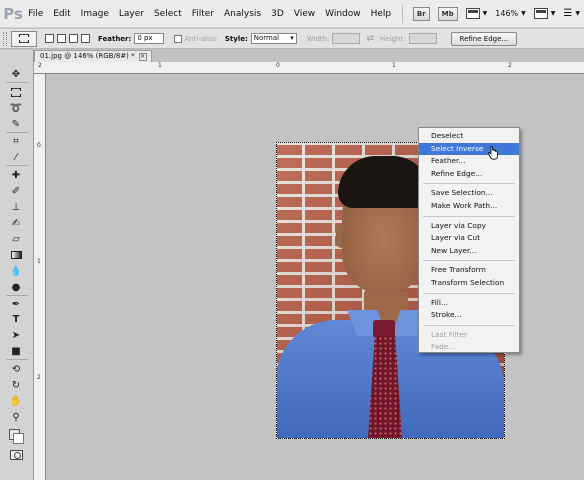  What do you see at coordinates (571, 13) in the screenshot?
I see `screen-layout-dropdown: ☰ ▼` at bounding box center [571, 13].